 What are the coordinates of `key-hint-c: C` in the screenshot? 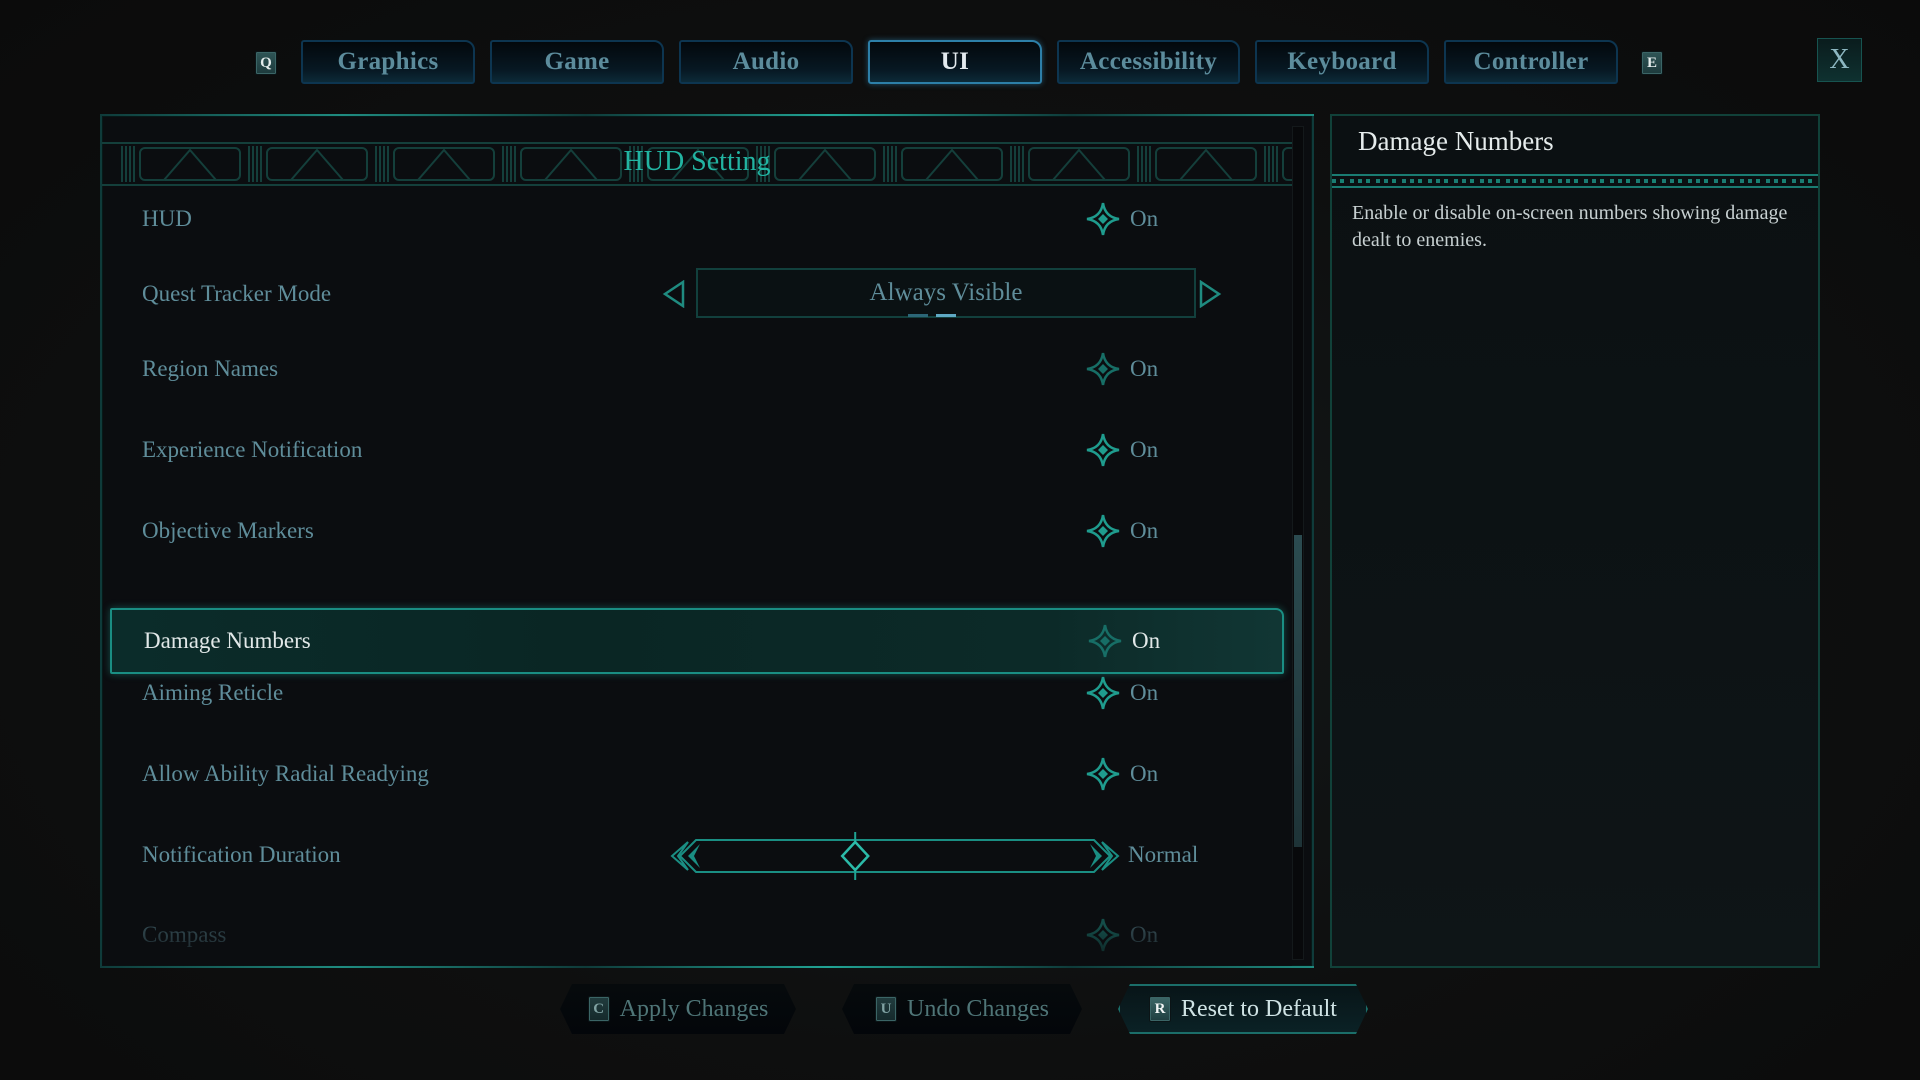 It's located at (599, 1009).